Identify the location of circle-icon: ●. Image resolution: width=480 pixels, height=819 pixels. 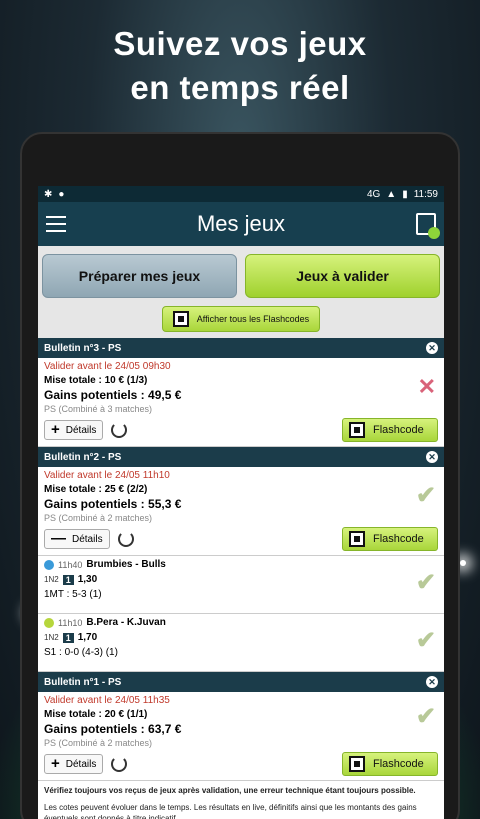
(61, 194).